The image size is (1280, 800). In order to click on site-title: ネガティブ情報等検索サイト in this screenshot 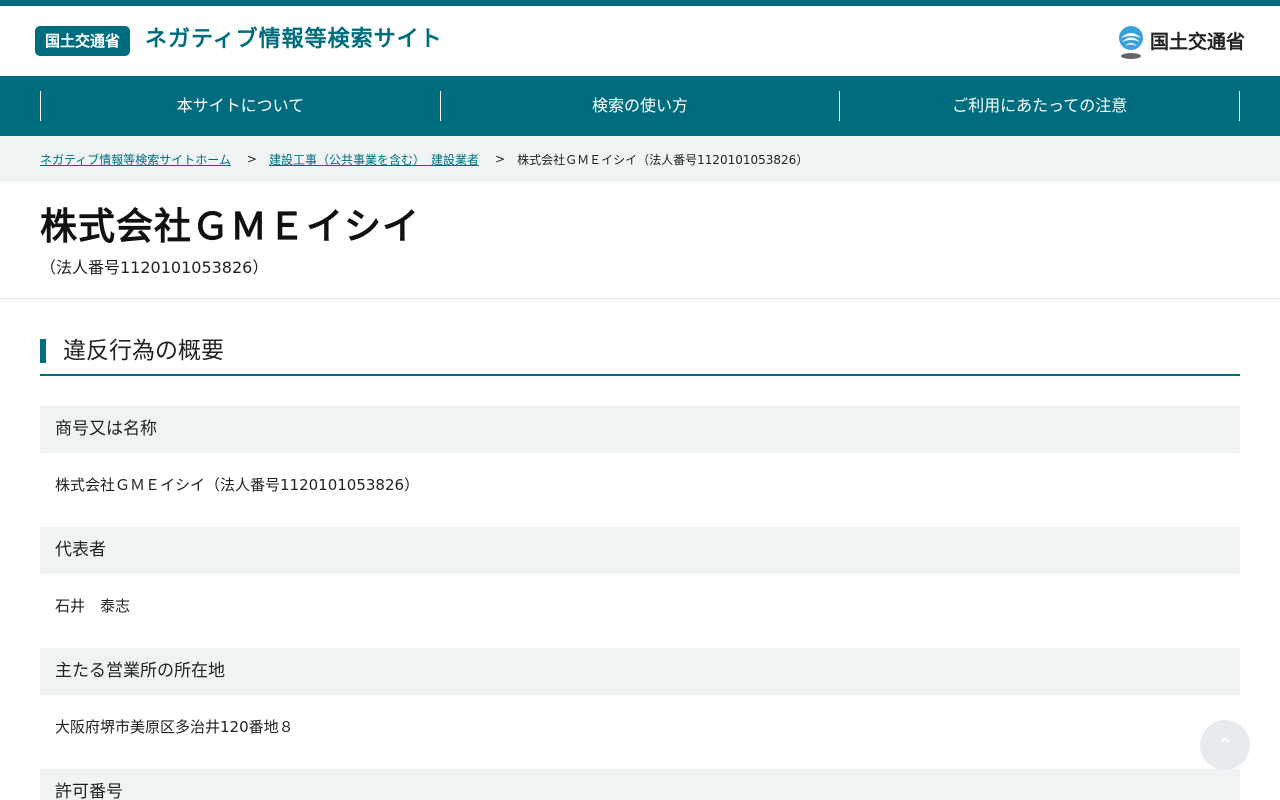, I will do `click(294, 40)`.